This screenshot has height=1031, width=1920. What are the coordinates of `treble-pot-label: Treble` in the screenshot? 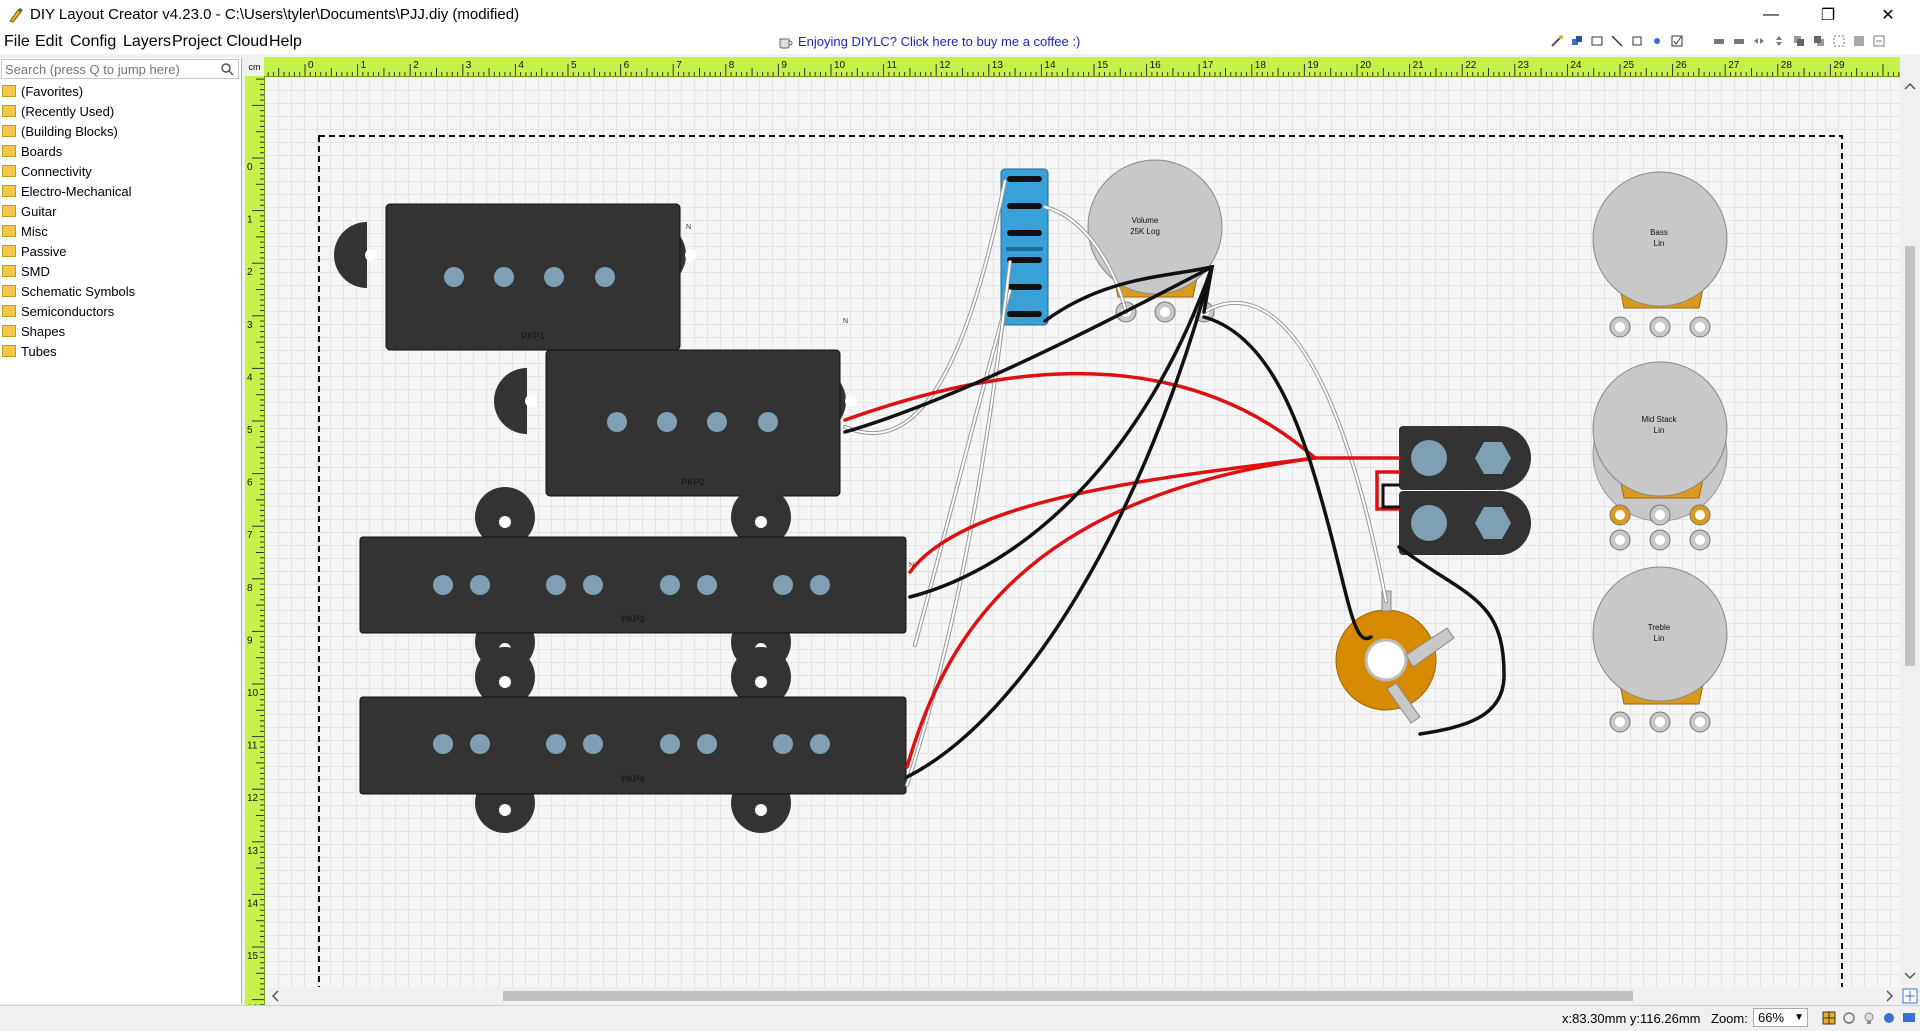 It's located at (1659, 627).